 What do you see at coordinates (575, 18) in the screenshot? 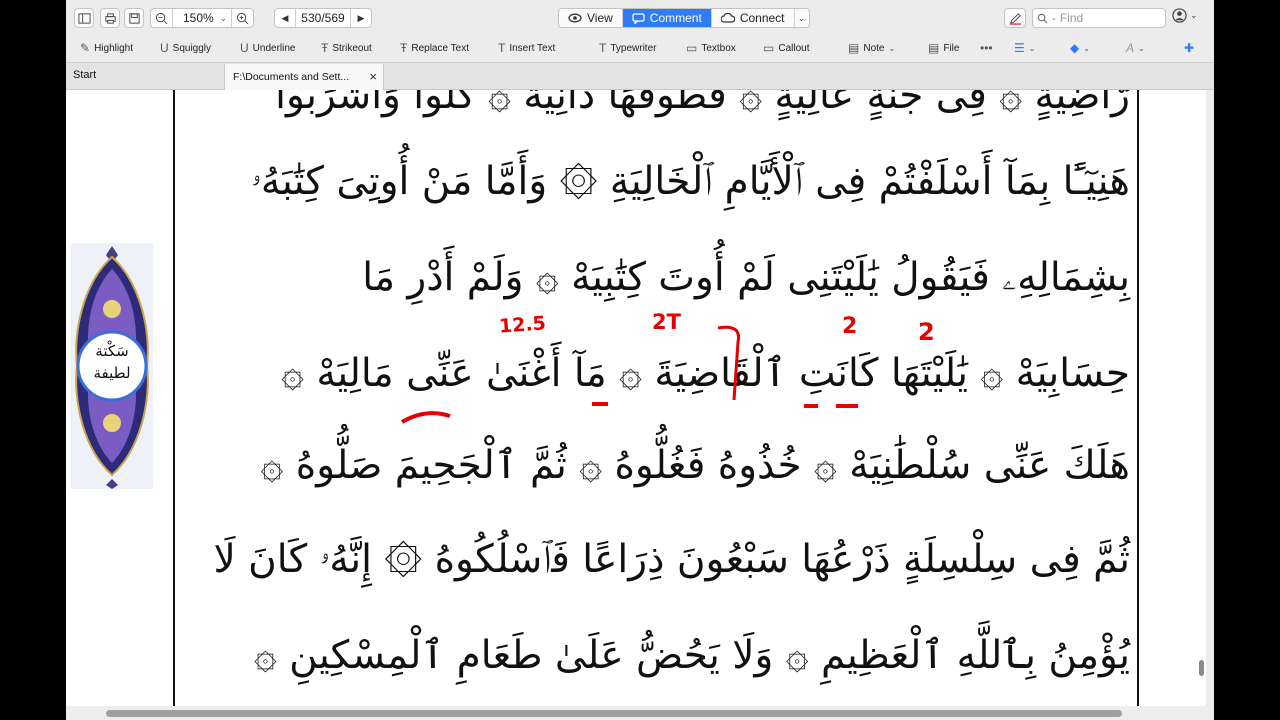
I see `eye-icon` at bounding box center [575, 18].